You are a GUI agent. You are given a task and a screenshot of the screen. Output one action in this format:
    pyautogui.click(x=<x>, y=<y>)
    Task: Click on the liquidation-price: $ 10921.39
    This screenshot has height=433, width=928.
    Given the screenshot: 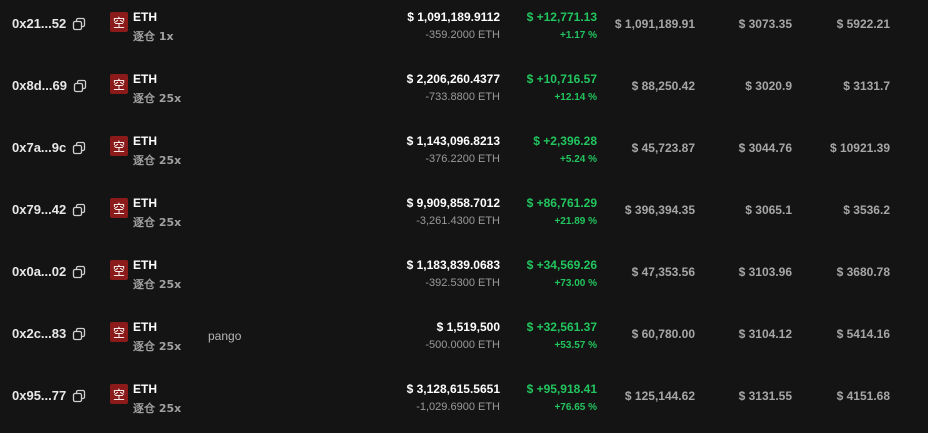 What is the action you would take?
    pyautogui.click(x=859, y=148)
    